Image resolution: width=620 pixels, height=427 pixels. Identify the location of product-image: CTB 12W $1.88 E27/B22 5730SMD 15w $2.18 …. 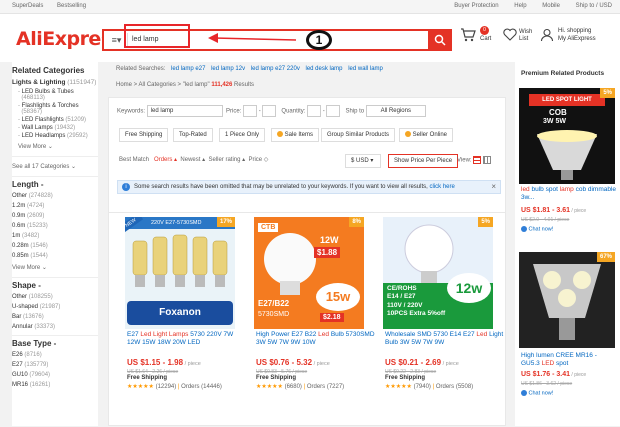
(309, 273).